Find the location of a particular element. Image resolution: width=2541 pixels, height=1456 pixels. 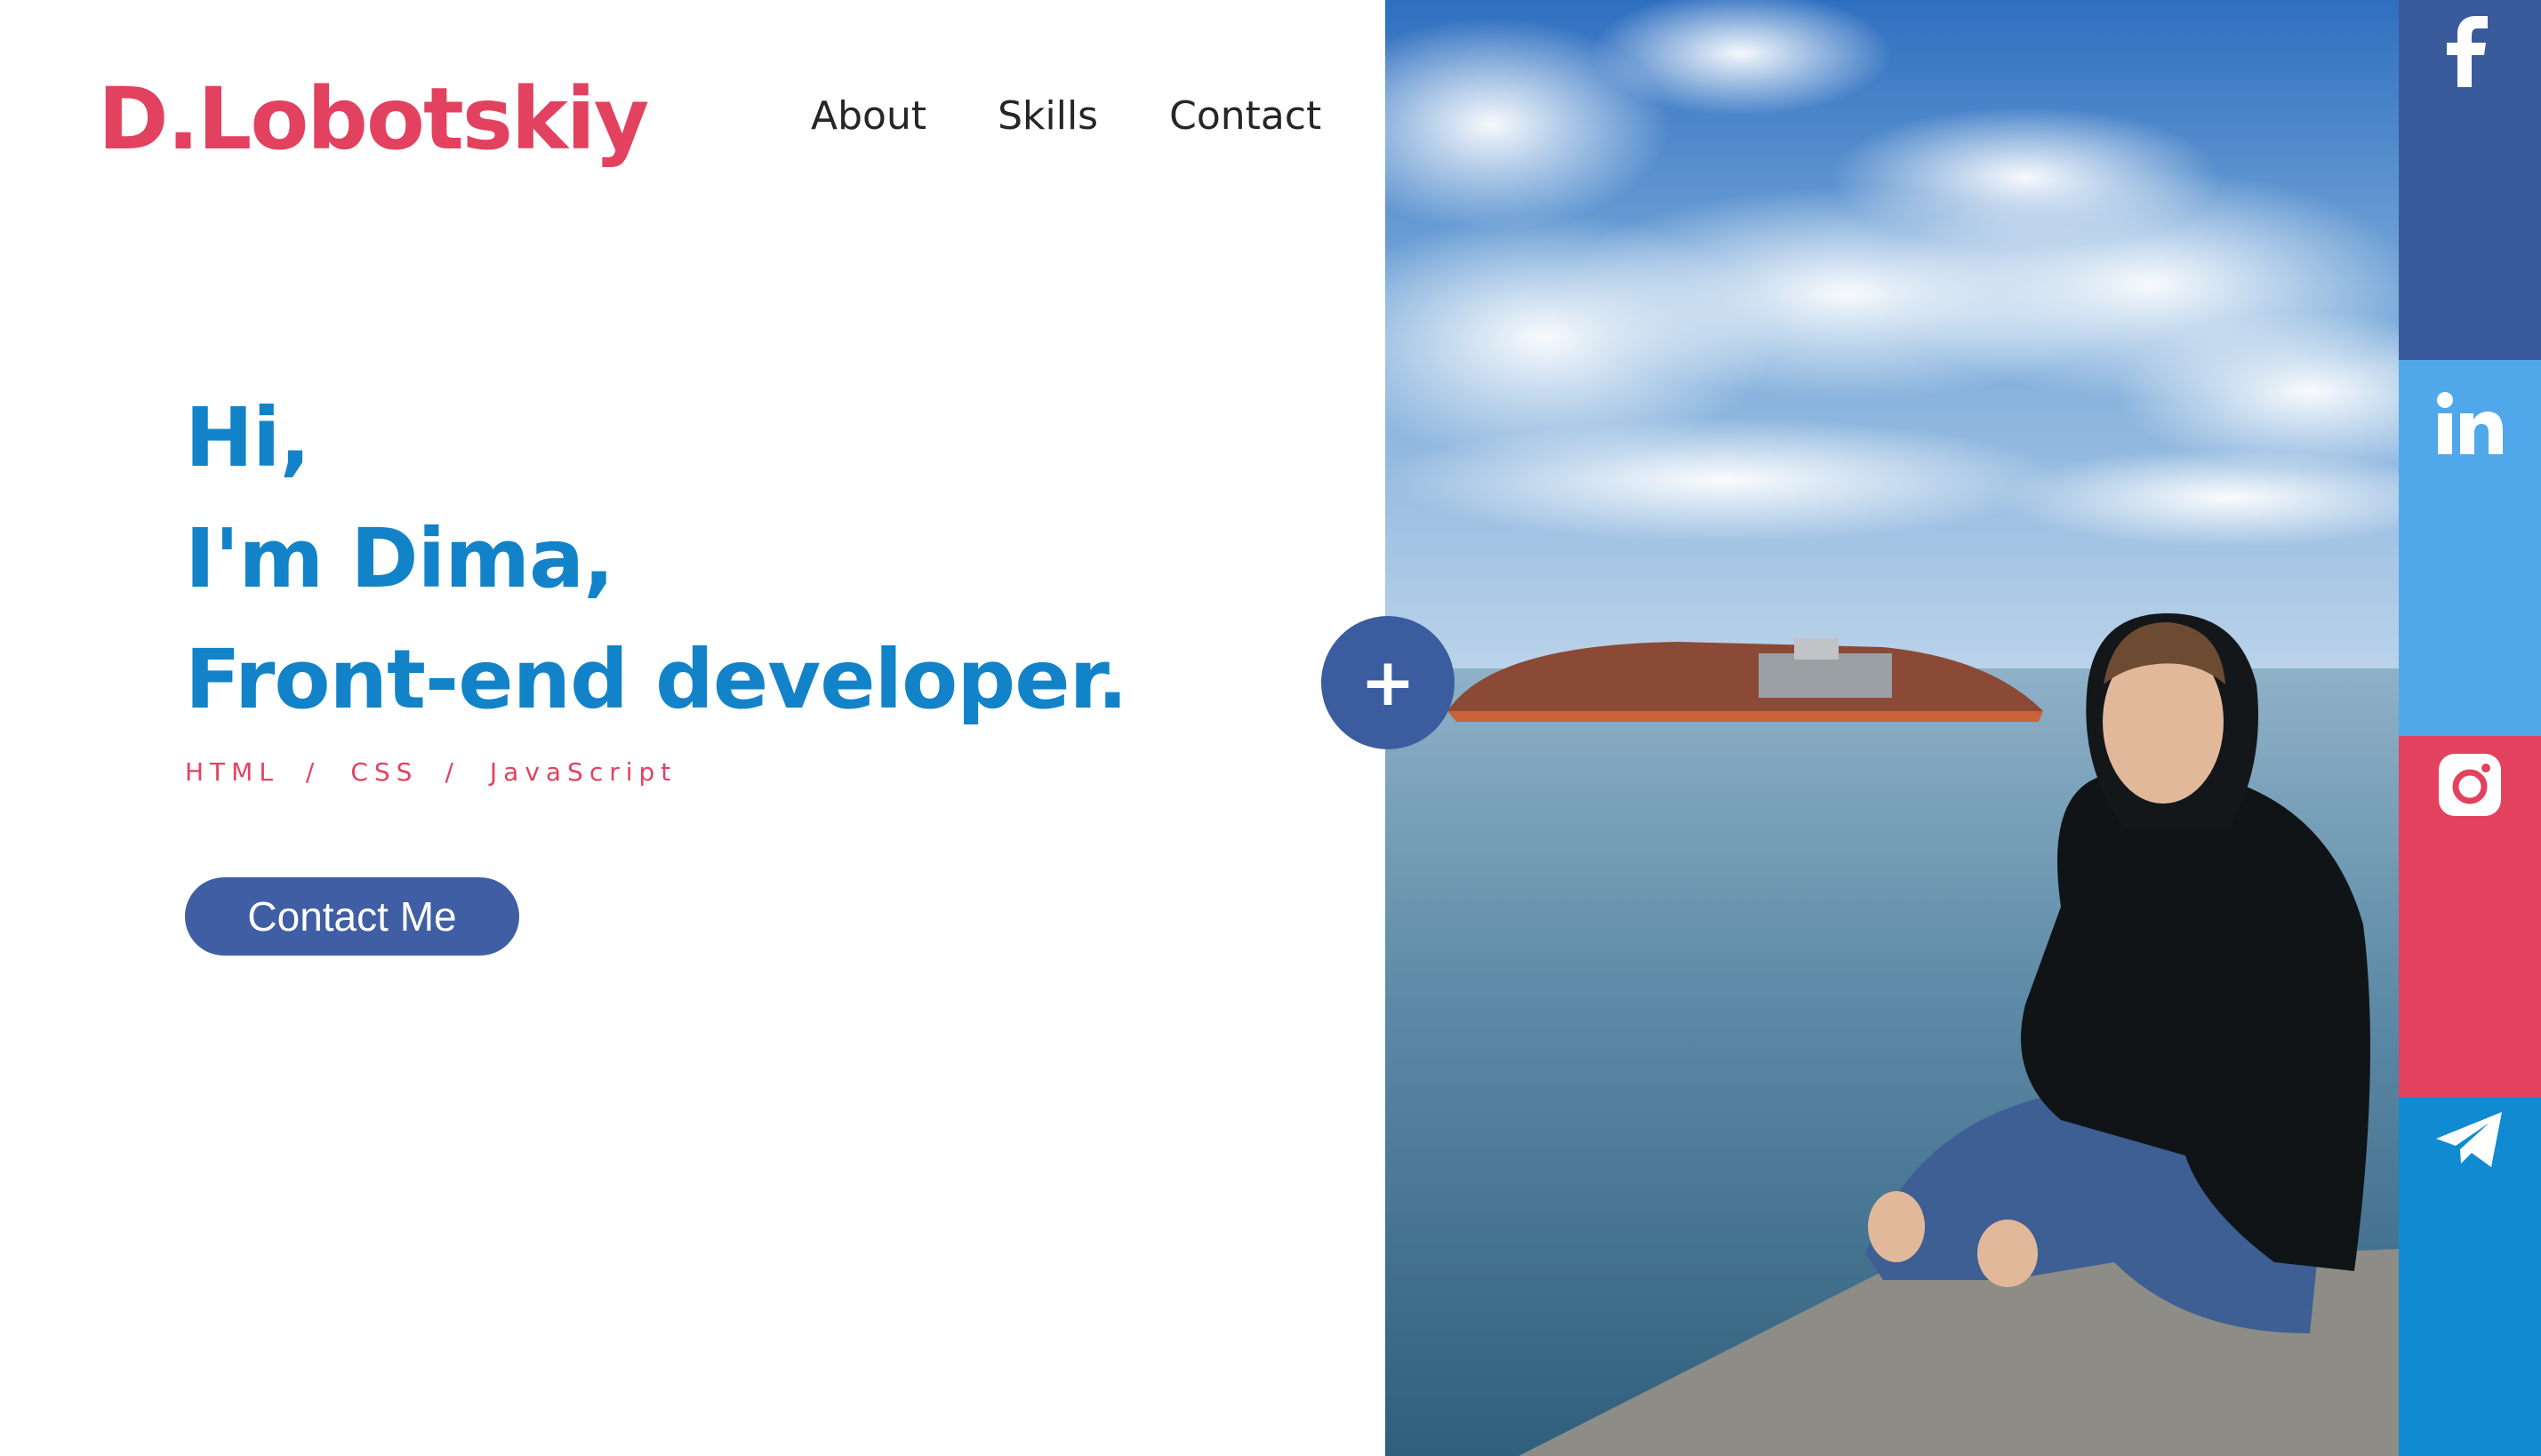

social-bar is located at coordinates (2470, 728).